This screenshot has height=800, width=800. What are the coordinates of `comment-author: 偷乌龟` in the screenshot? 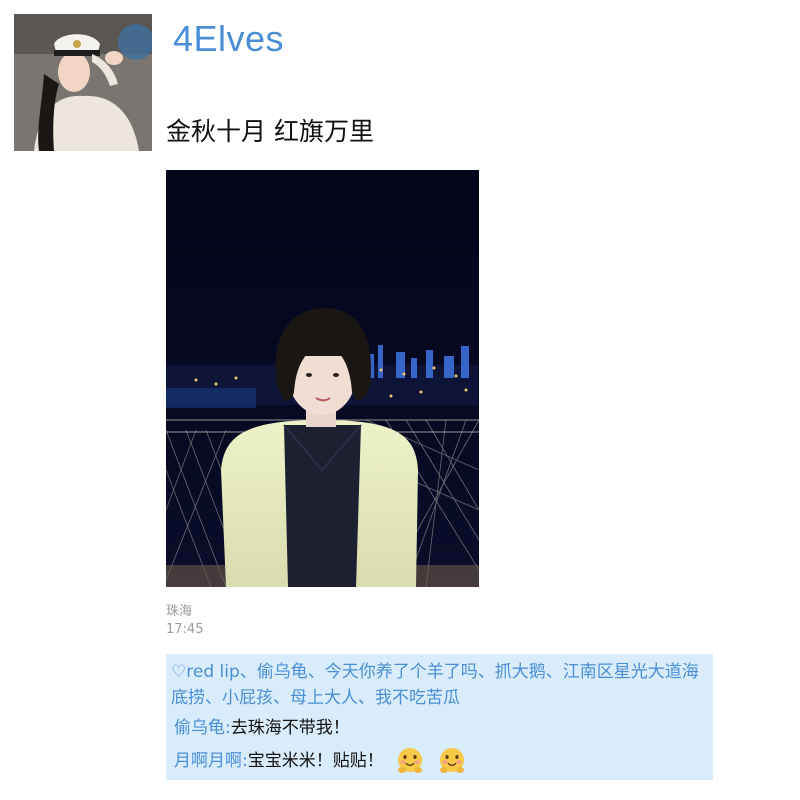 It's located at (199, 728).